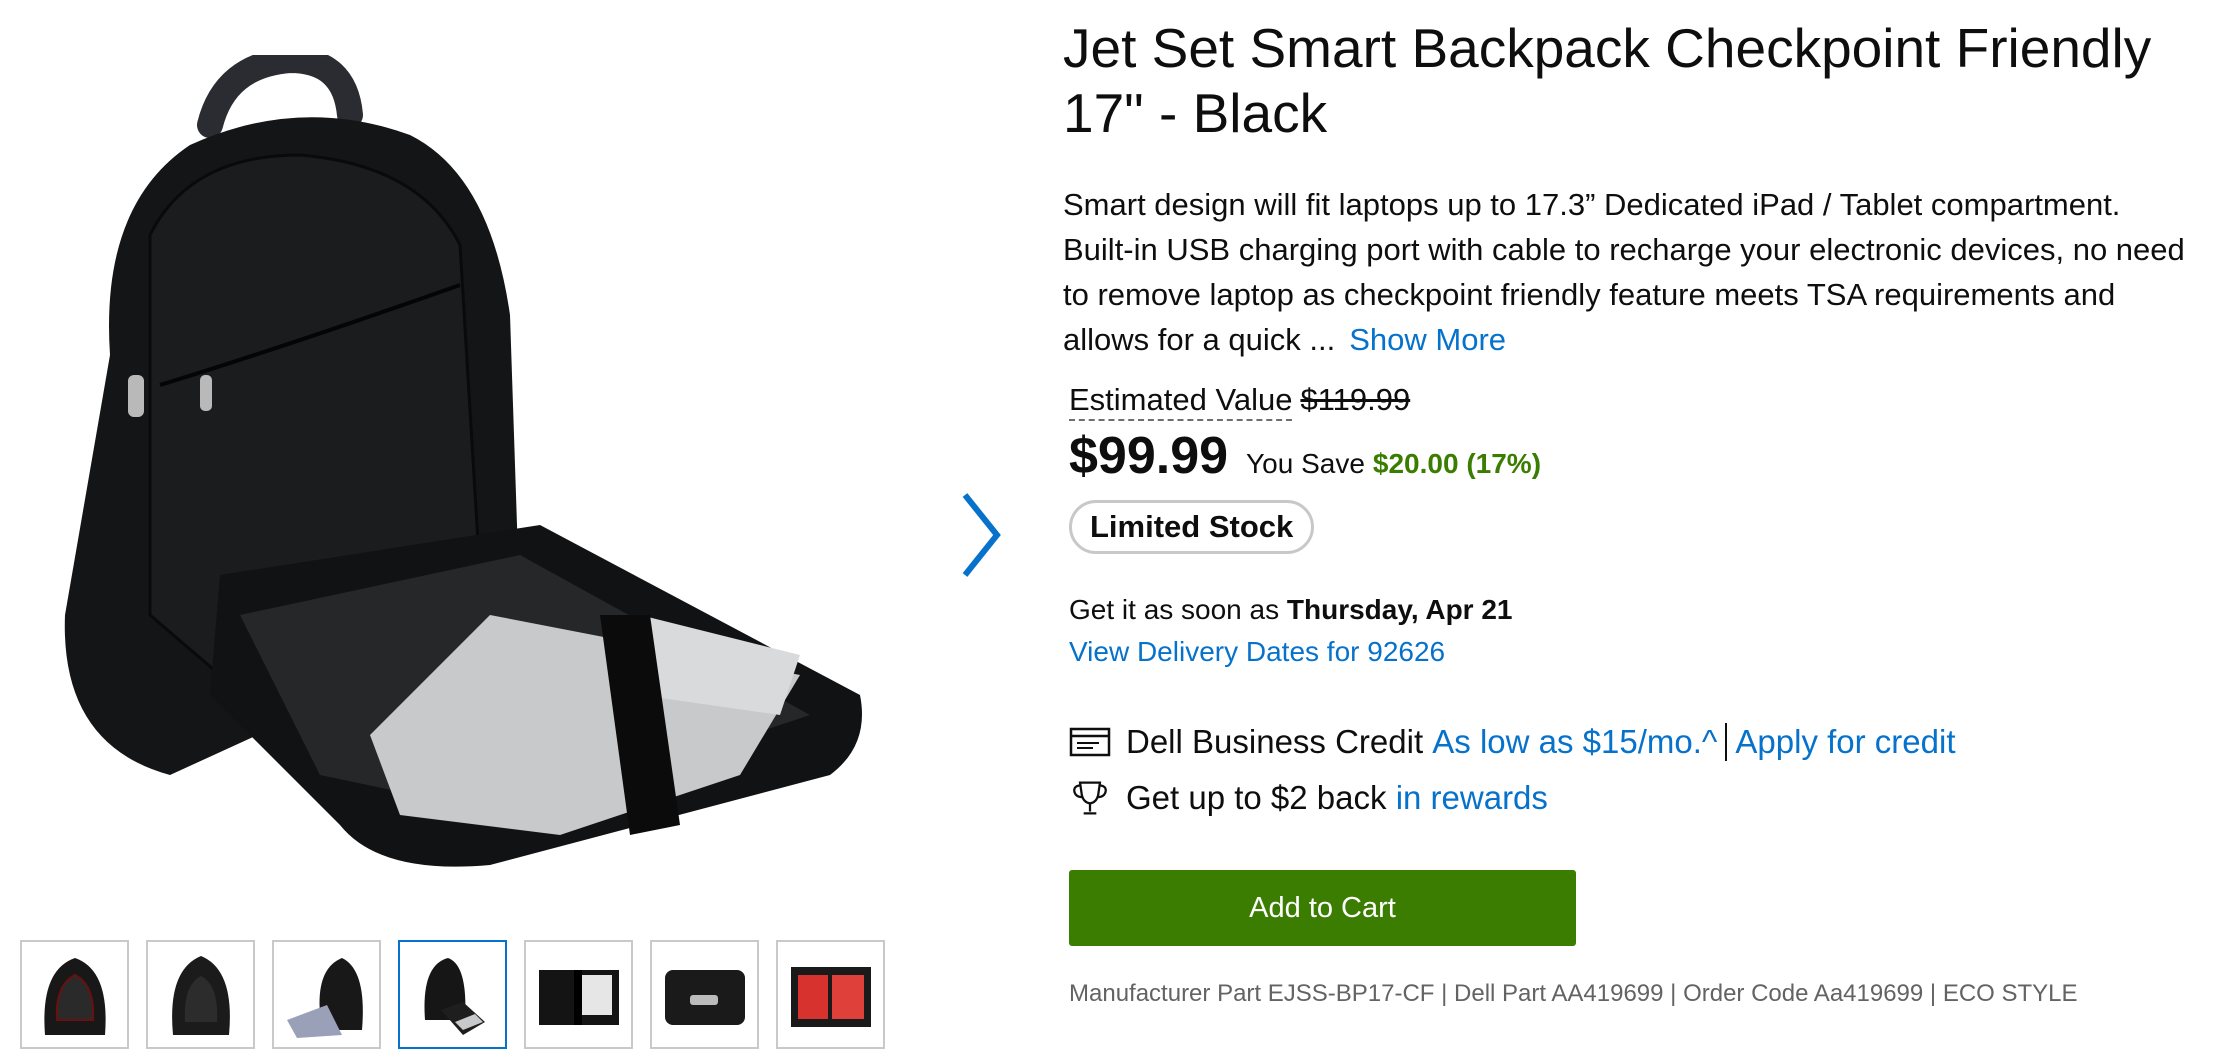  I want to click on current-price: $99.99, so click(1149, 456).